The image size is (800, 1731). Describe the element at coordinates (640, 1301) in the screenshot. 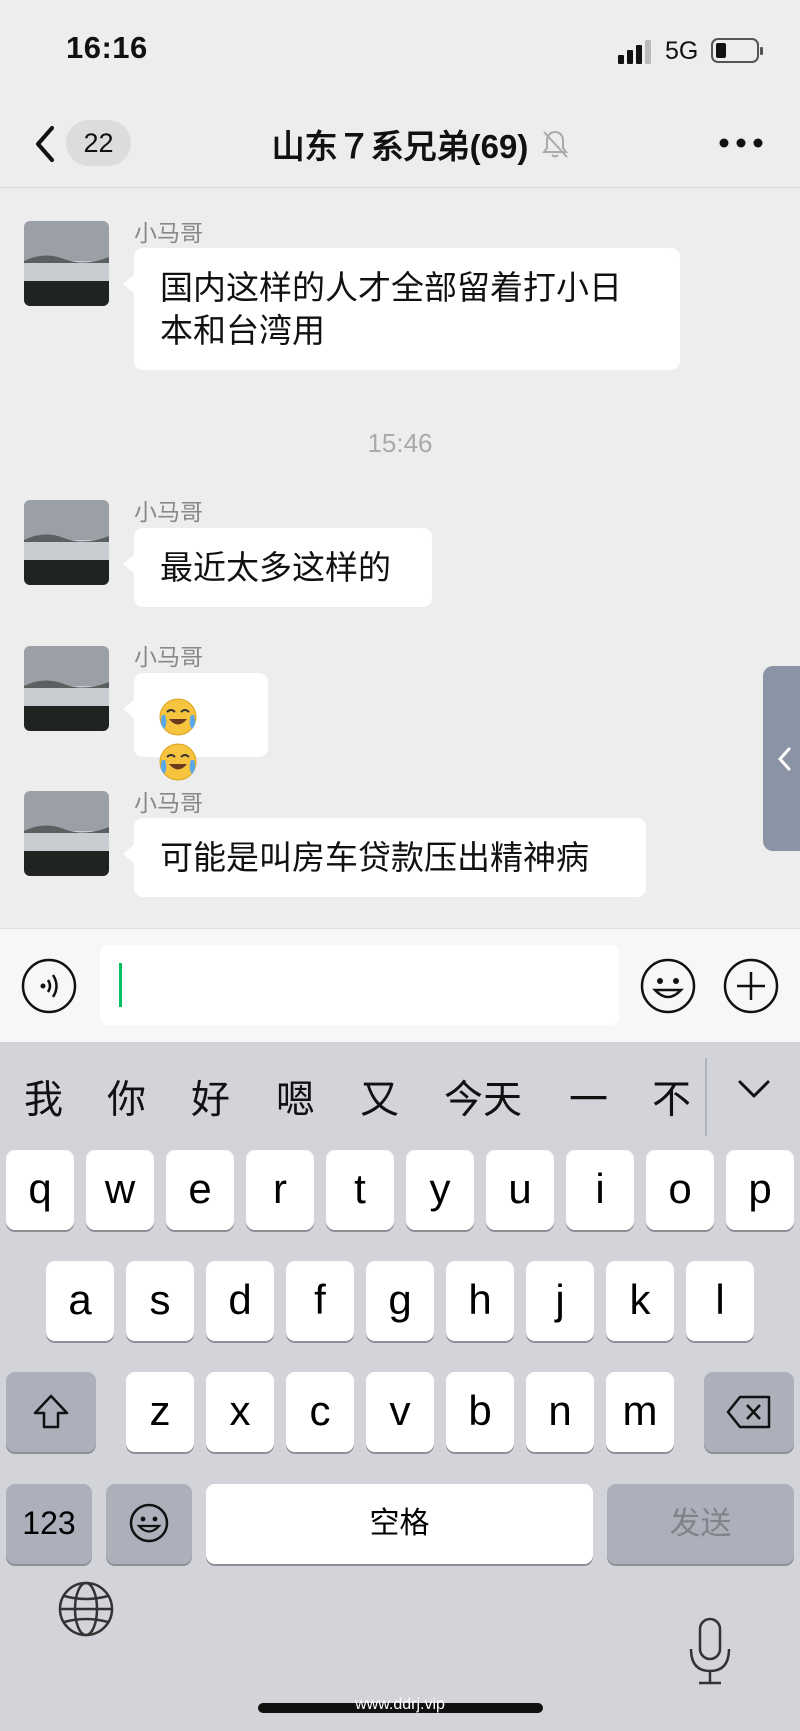

I see `key-k: k` at that location.